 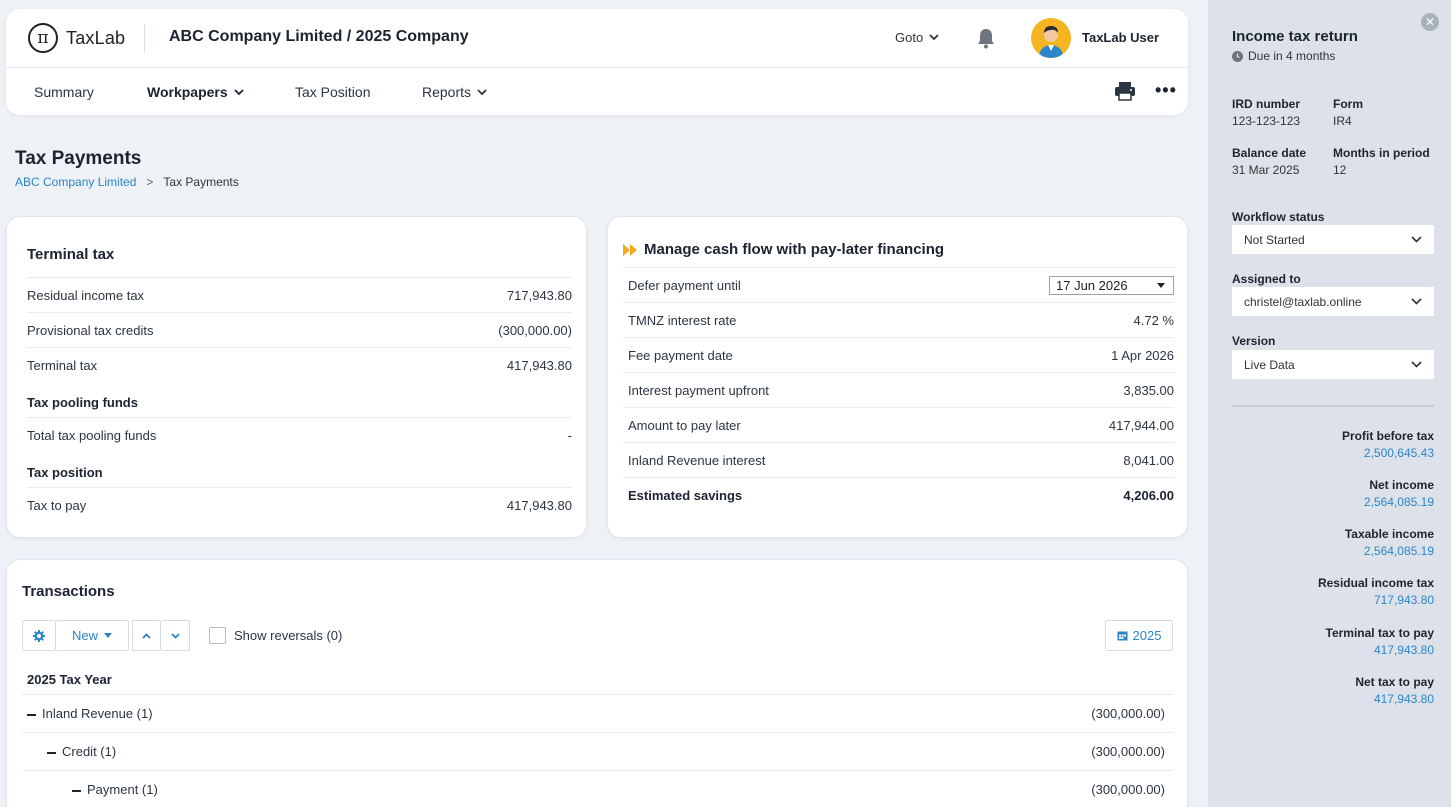 What do you see at coordinates (1122, 636) in the screenshot?
I see `calendar-icon` at bounding box center [1122, 636].